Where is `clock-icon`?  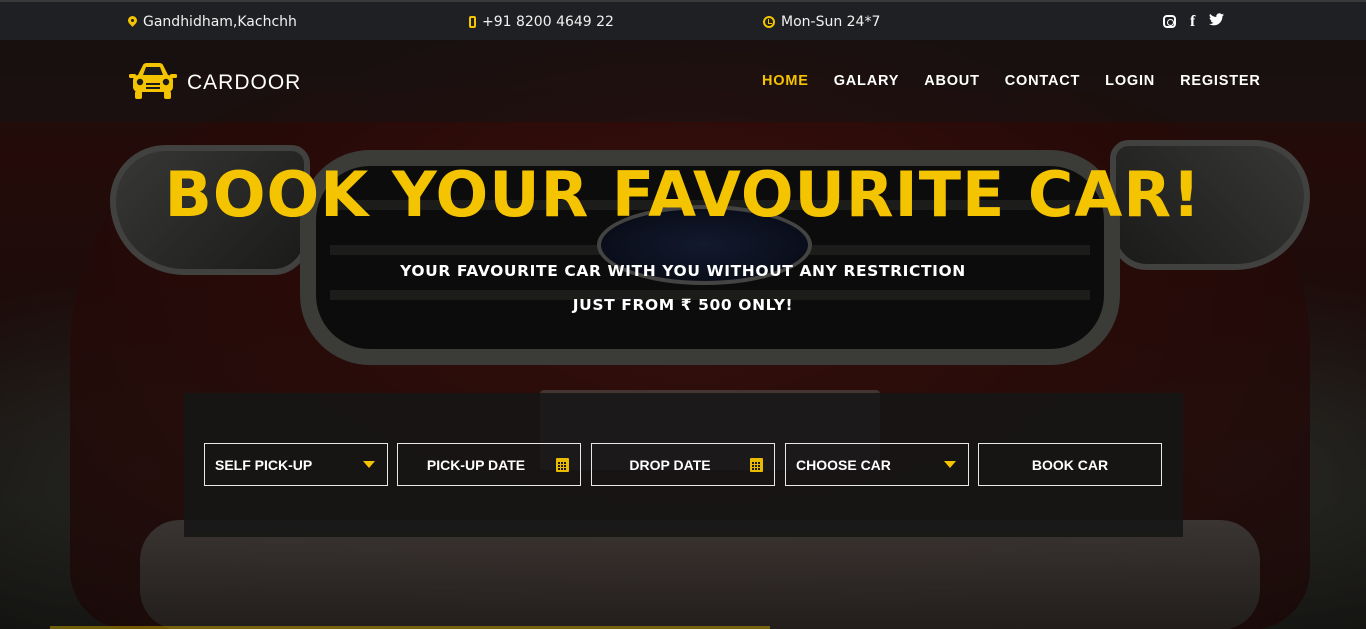
clock-icon is located at coordinates (769, 22).